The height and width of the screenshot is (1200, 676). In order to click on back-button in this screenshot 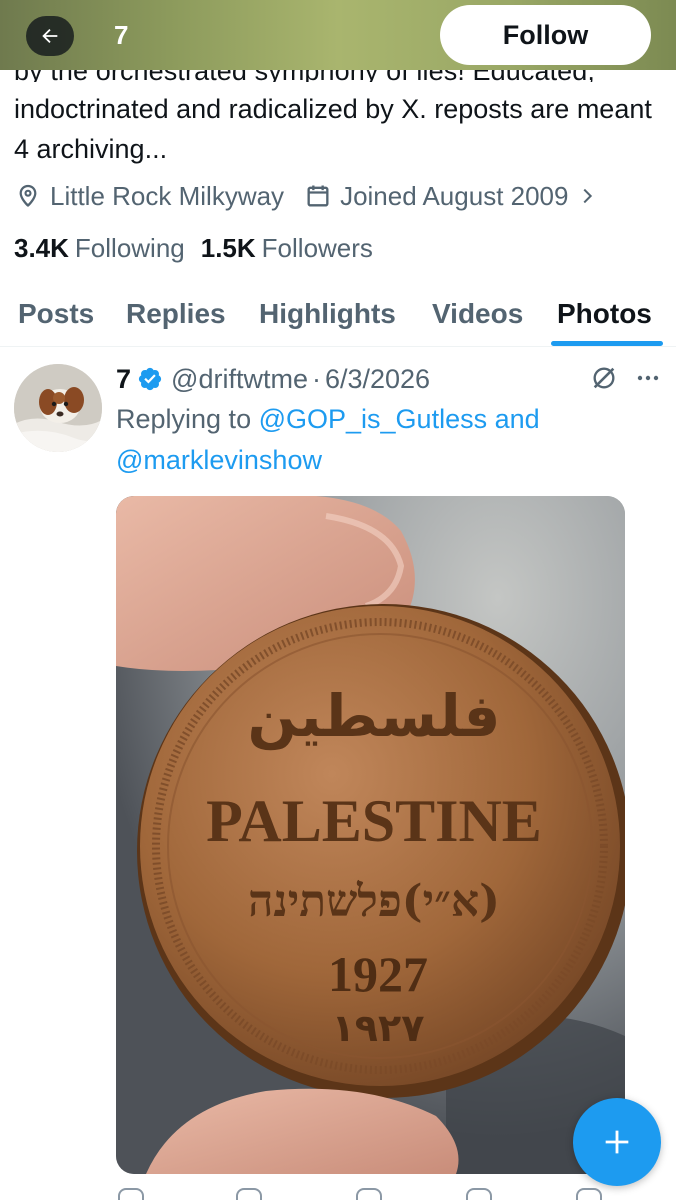, I will do `click(50, 36)`.